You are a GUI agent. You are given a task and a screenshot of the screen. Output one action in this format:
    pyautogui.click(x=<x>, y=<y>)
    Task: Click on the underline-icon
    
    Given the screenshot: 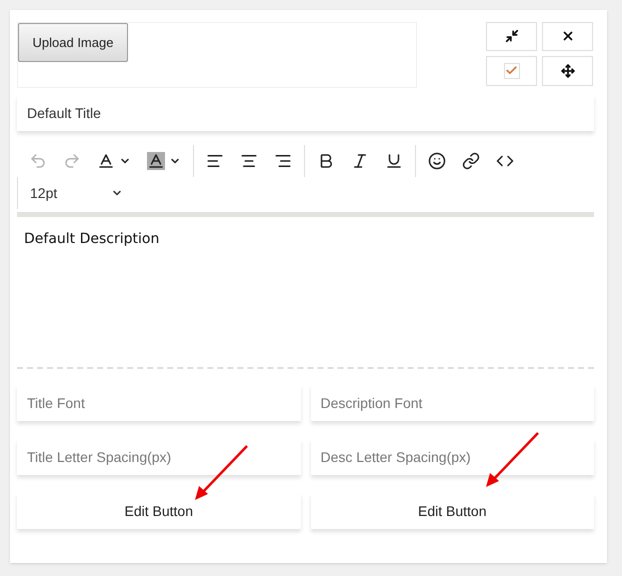 What is the action you would take?
    pyautogui.click(x=394, y=161)
    